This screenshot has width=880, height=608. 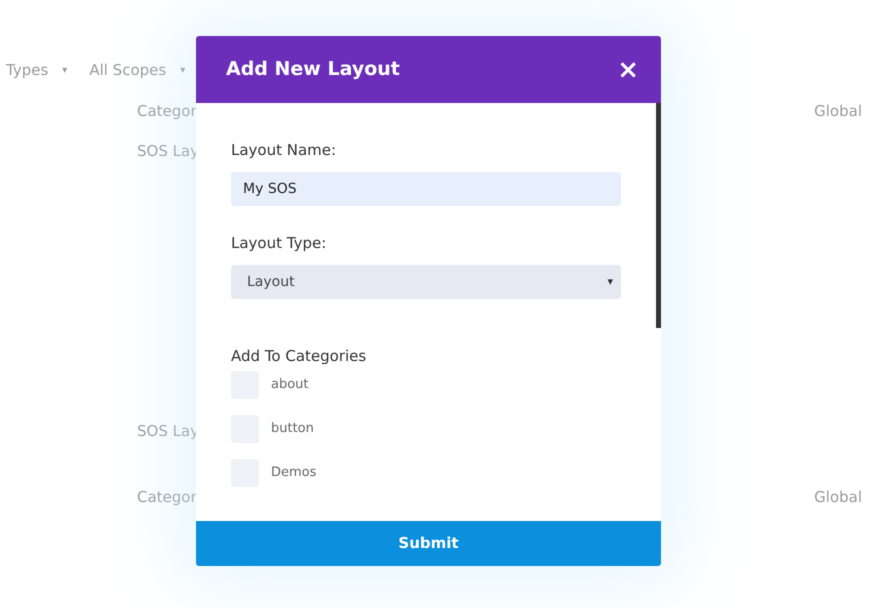 What do you see at coordinates (628, 69) in the screenshot?
I see `close-button: ×` at bounding box center [628, 69].